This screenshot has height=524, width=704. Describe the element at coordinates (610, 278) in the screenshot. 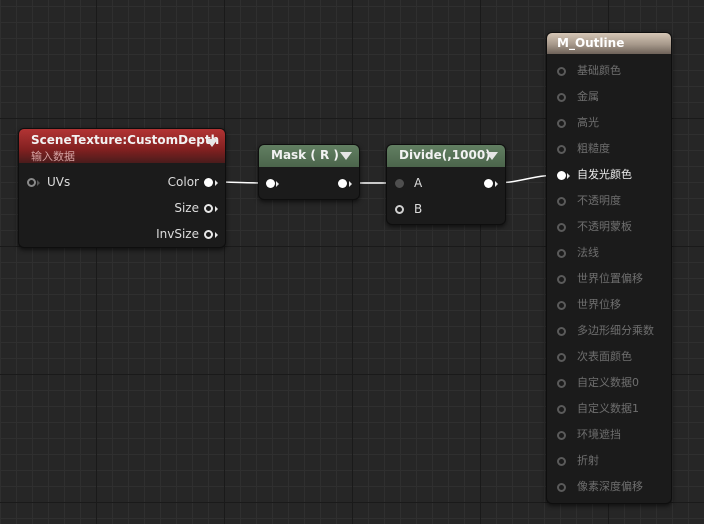

I see `pin-label: 世界位置偏移` at that location.